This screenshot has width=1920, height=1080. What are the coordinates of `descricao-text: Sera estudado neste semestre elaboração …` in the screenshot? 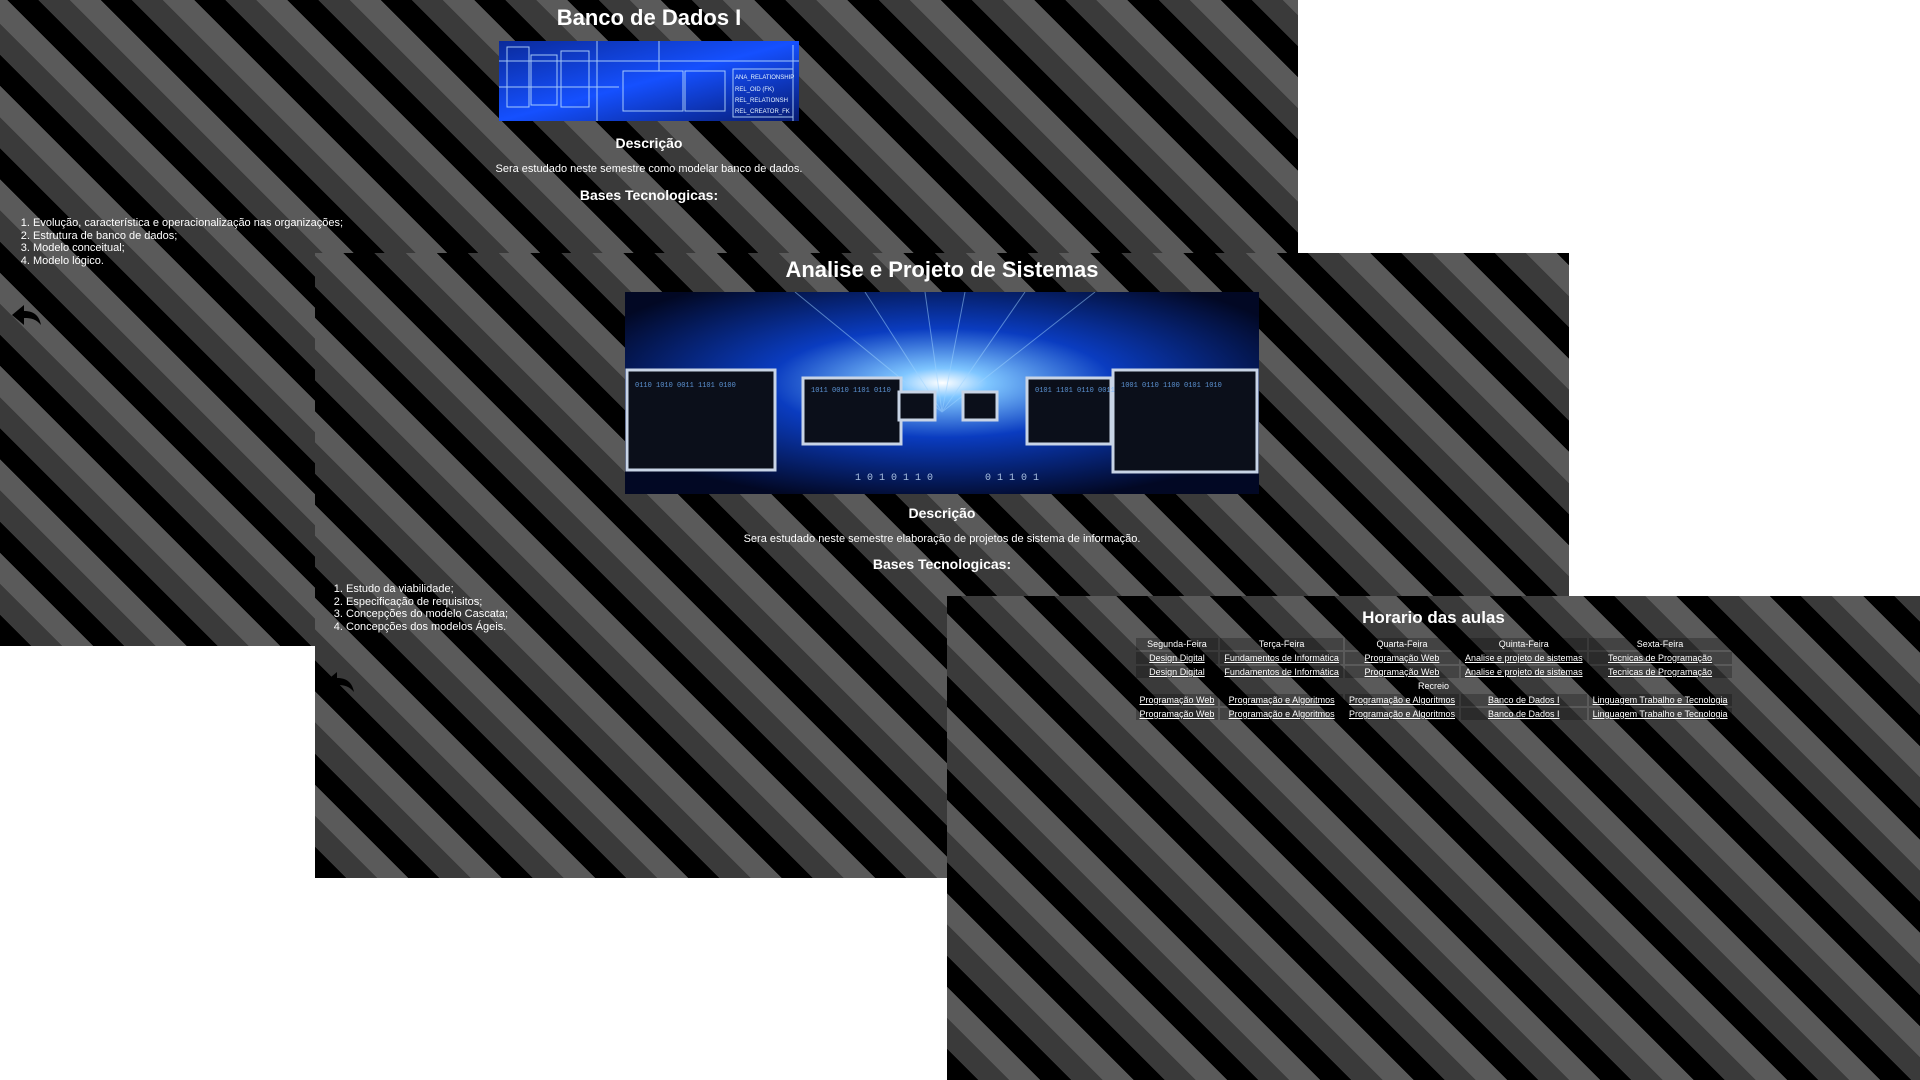 It's located at (942, 539).